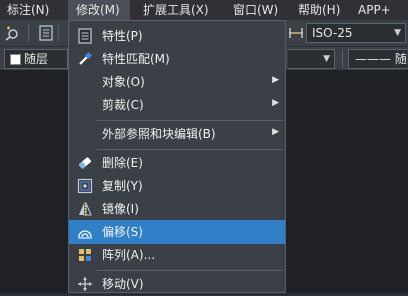 The width and height of the screenshot is (408, 296). What do you see at coordinates (123, 284) in the screenshot?
I see `menu-item-label: 移动(V)` at bounding box center [123, 284].